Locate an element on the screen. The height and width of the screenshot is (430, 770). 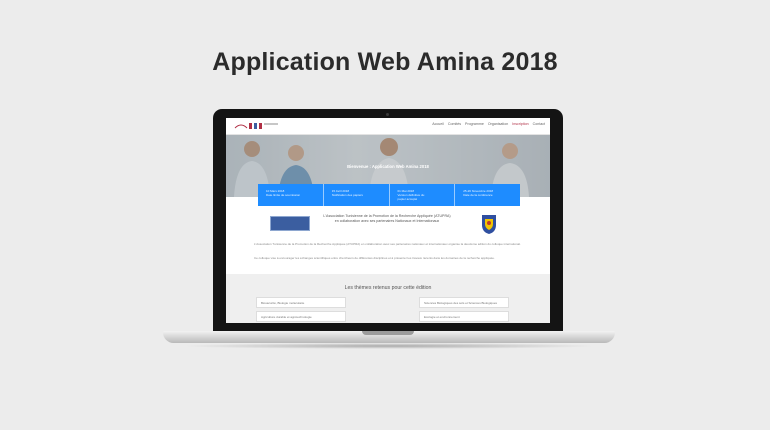
laptop-shadow is located at coordinates (389, 346).